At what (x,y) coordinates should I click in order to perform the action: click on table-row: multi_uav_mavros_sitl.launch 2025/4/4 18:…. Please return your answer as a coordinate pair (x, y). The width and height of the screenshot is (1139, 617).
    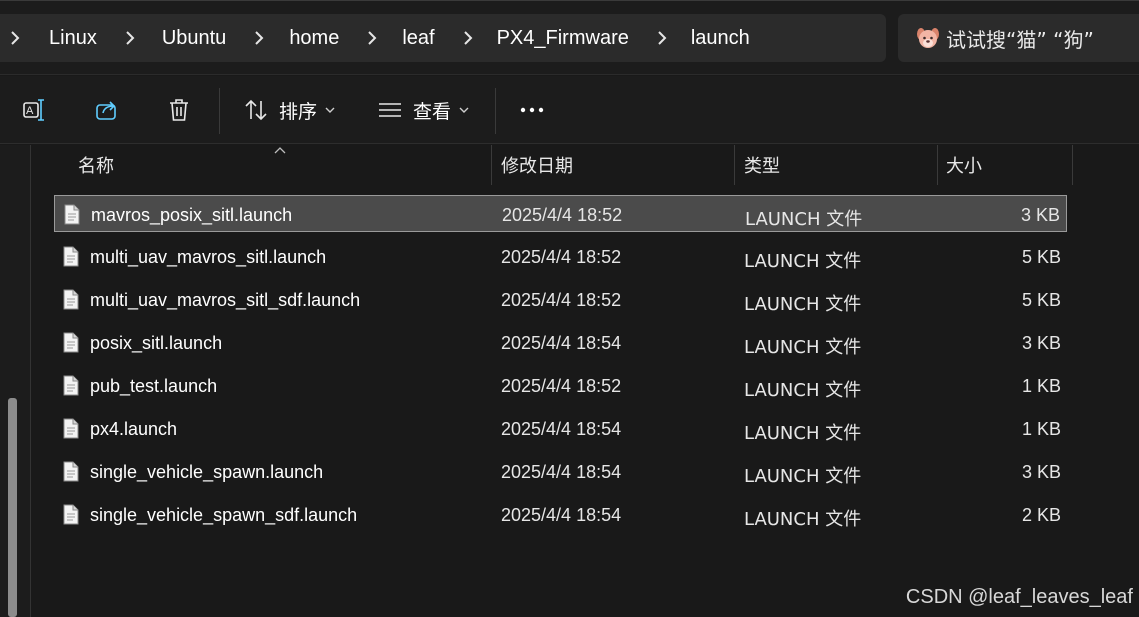
    Looking at the image, I should click on (560, 256).